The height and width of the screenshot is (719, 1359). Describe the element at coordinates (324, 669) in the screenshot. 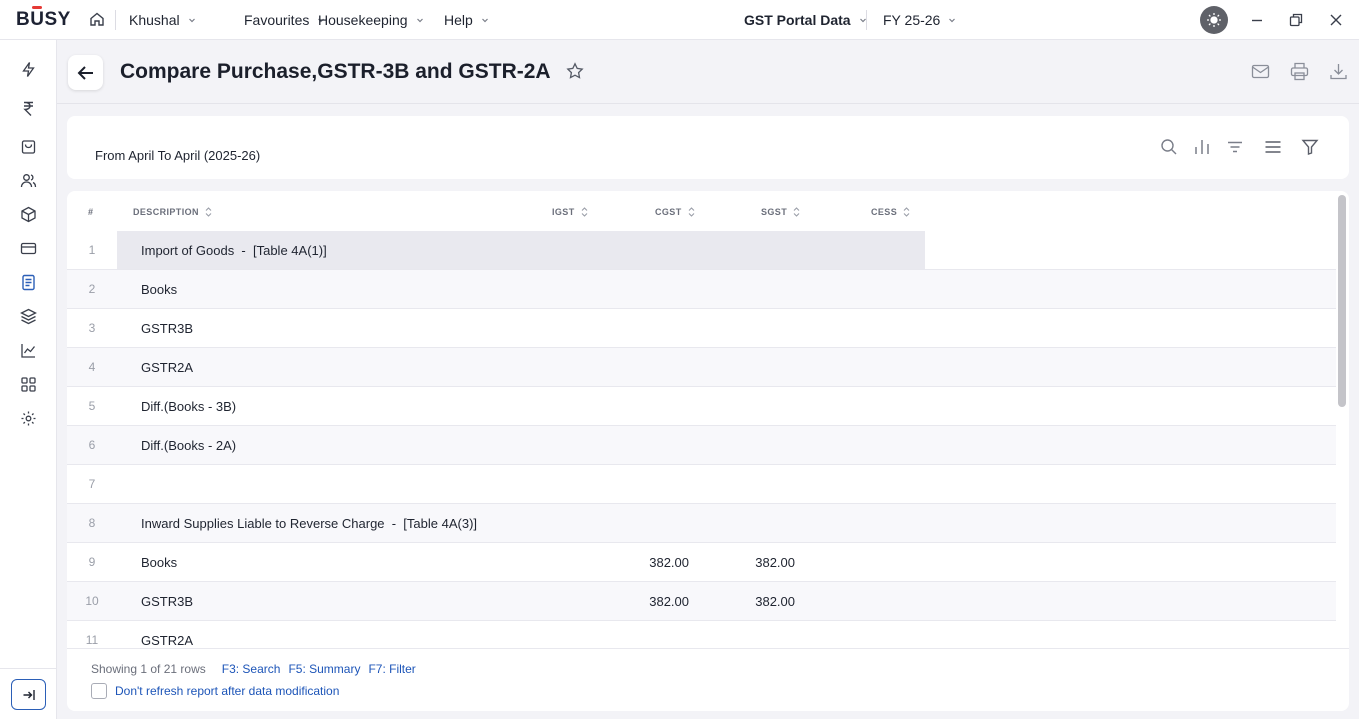

I see `summary-shortcut-link: F5: Summary` at that location.